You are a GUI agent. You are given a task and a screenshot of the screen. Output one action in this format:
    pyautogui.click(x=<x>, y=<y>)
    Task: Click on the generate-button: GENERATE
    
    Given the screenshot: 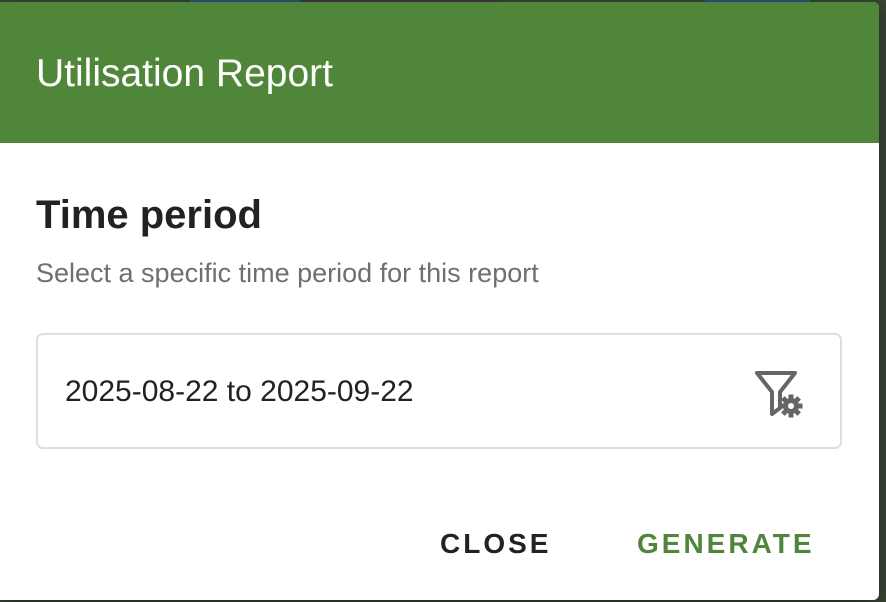 What is the action you would take?
    pyautogui.click(x=726, y=544)
    